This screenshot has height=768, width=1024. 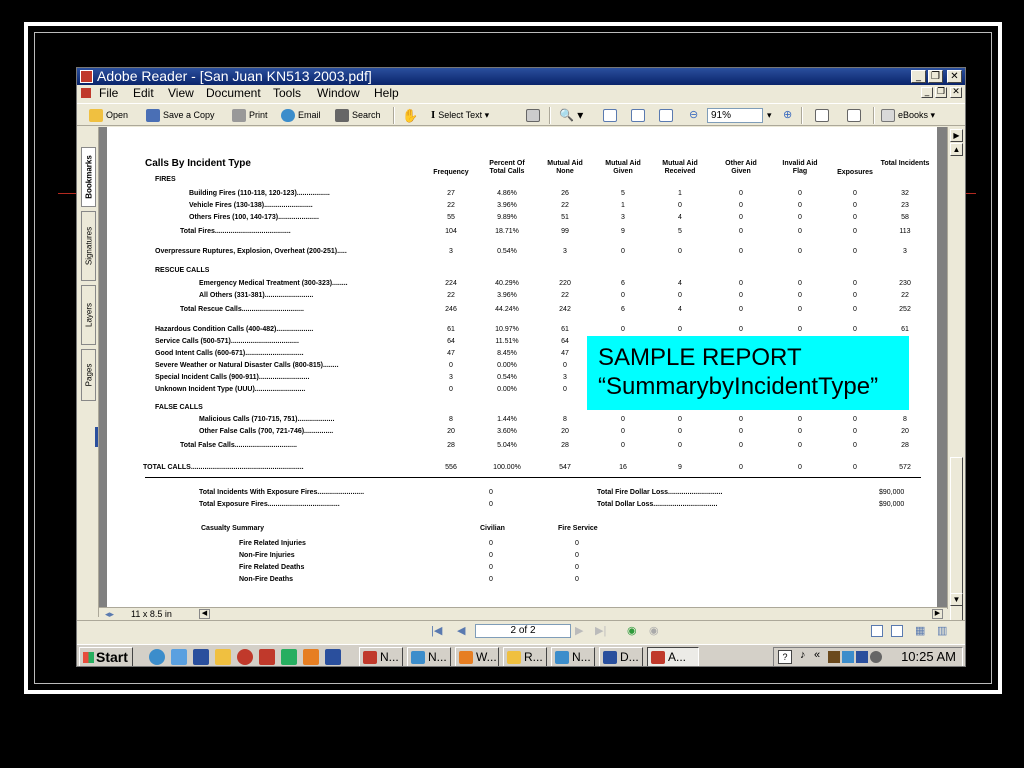 What do you see at coordinates (913, 115) in the screenshot?
I see `ebooks-label: eBooks` at bounding box center [913, 115].